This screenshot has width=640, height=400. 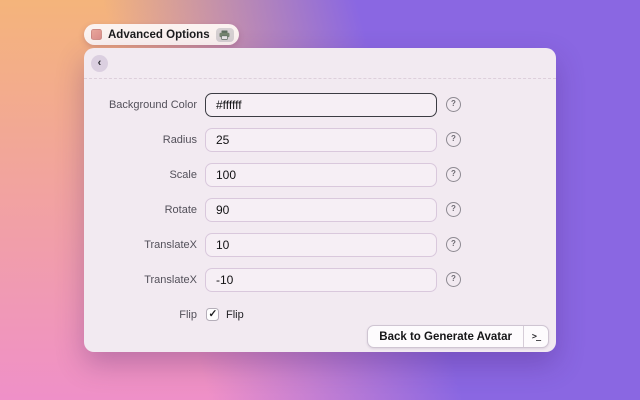 I want to click on printer-icon, so click(x=224, y=34).